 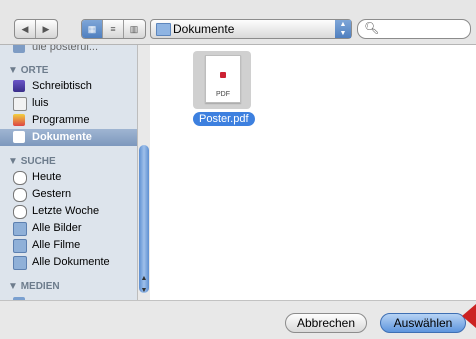 What do you see at coordinates (238, 319) in the screenshot?
I see `button-bar: Abbrechen Auswählen` at bounding box center [238, 319].